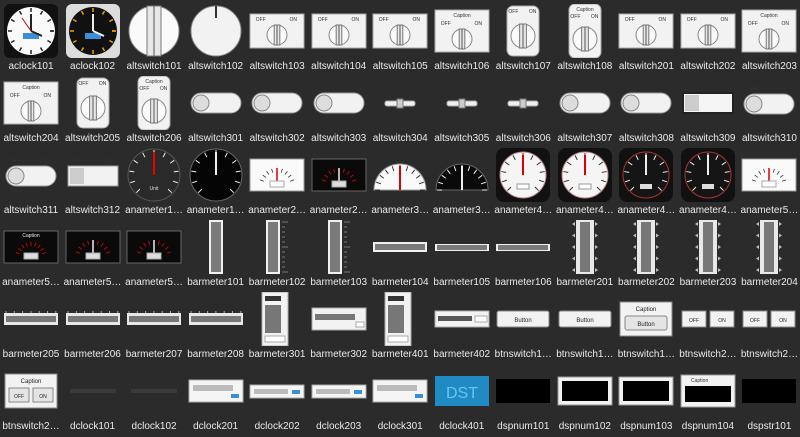  I want to click on widget-tile: altswitch303, so click(339, 110).